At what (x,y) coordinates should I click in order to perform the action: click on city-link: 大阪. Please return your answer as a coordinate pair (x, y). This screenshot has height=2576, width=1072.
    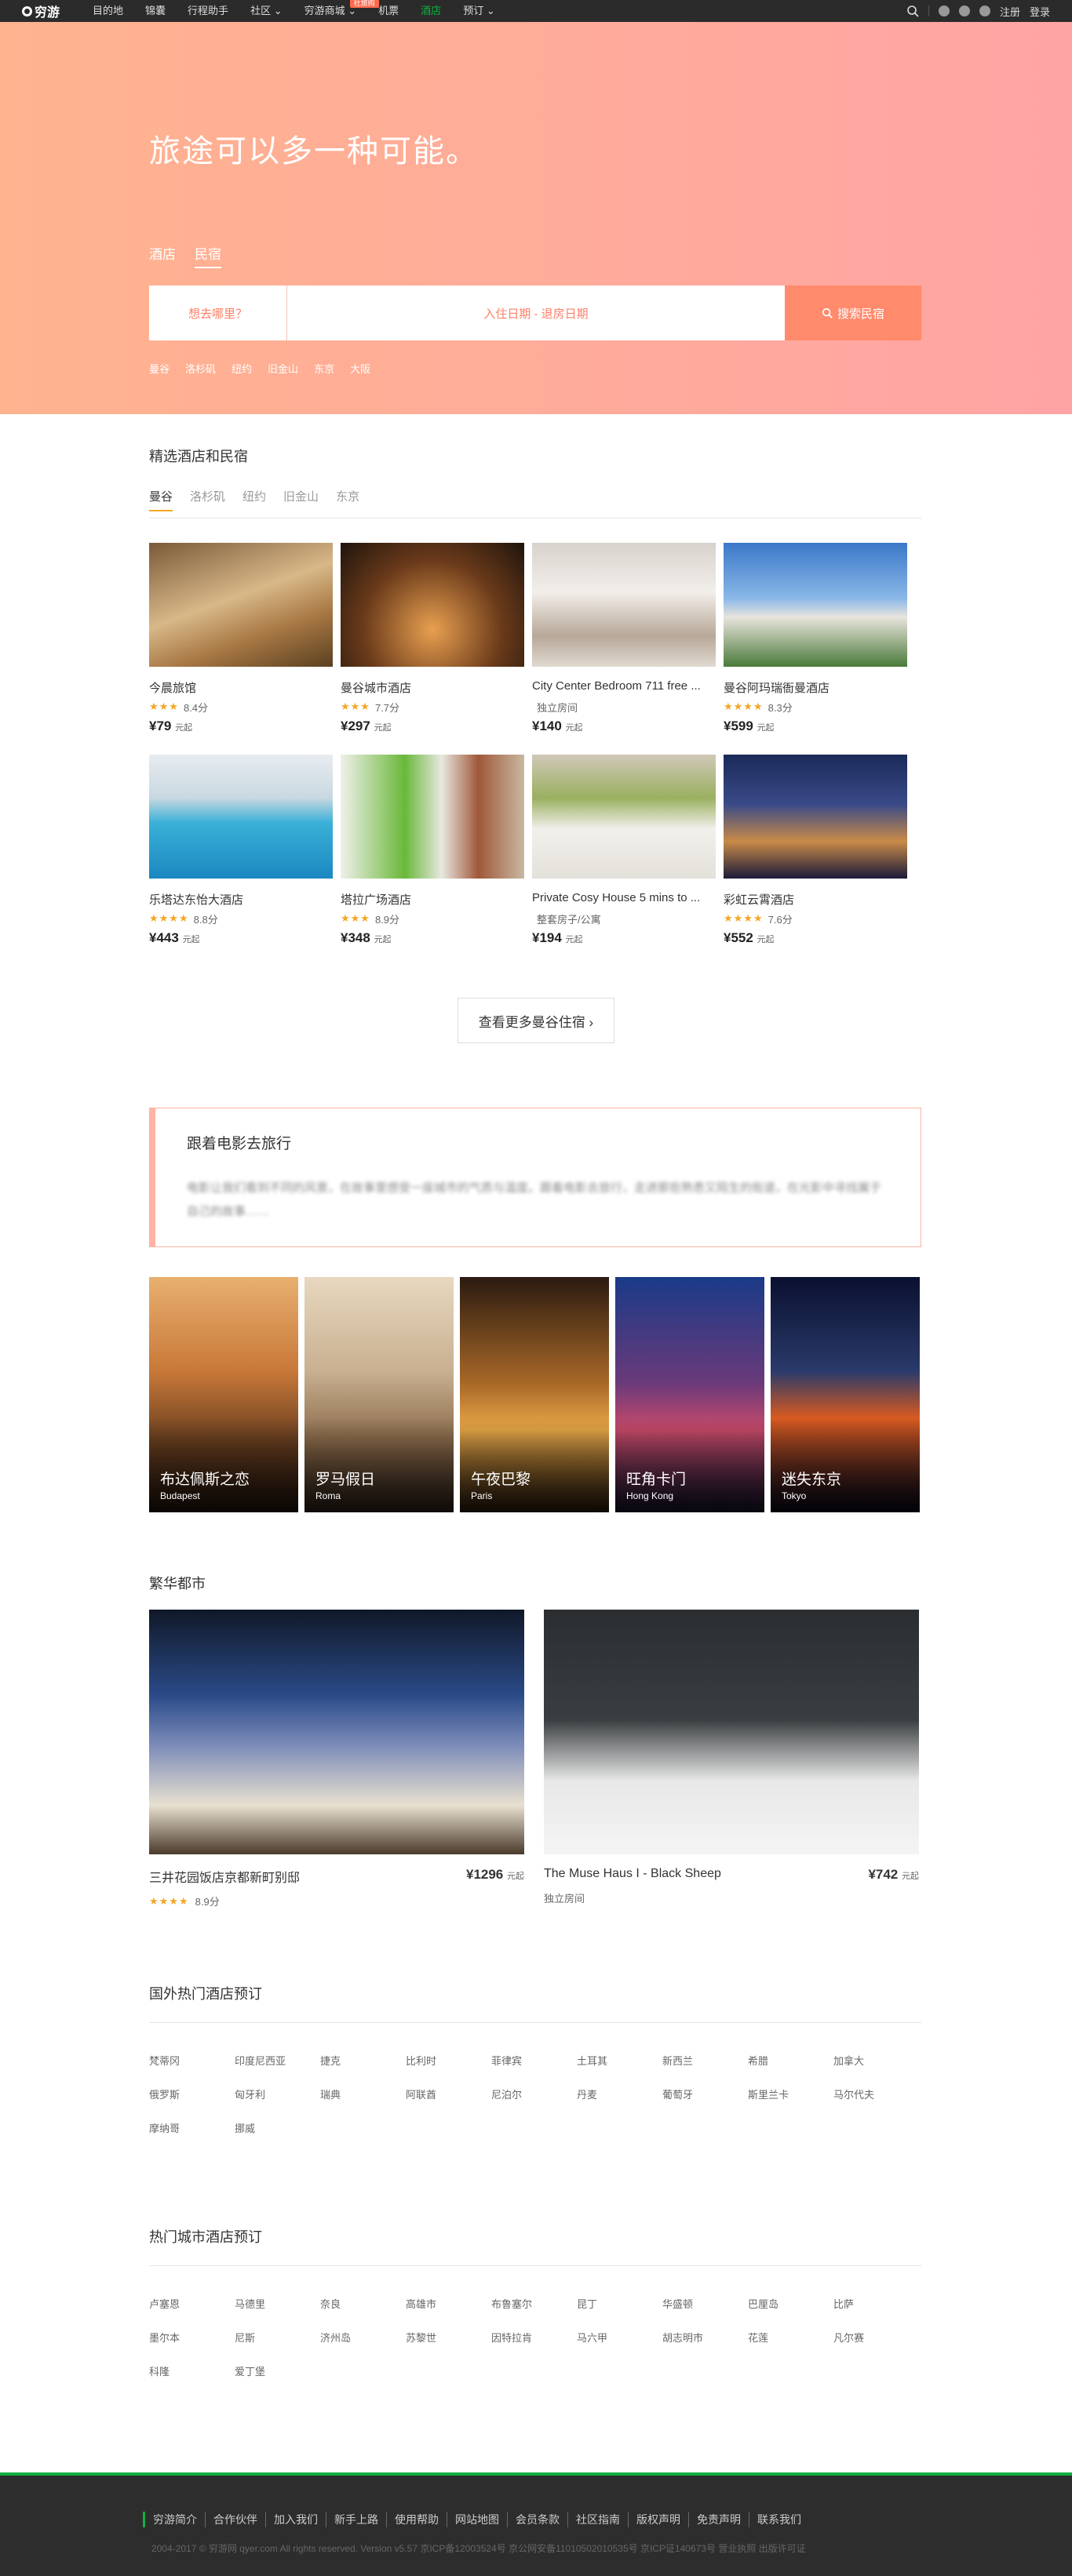
    Looking at the image, I should click on (360, 368).